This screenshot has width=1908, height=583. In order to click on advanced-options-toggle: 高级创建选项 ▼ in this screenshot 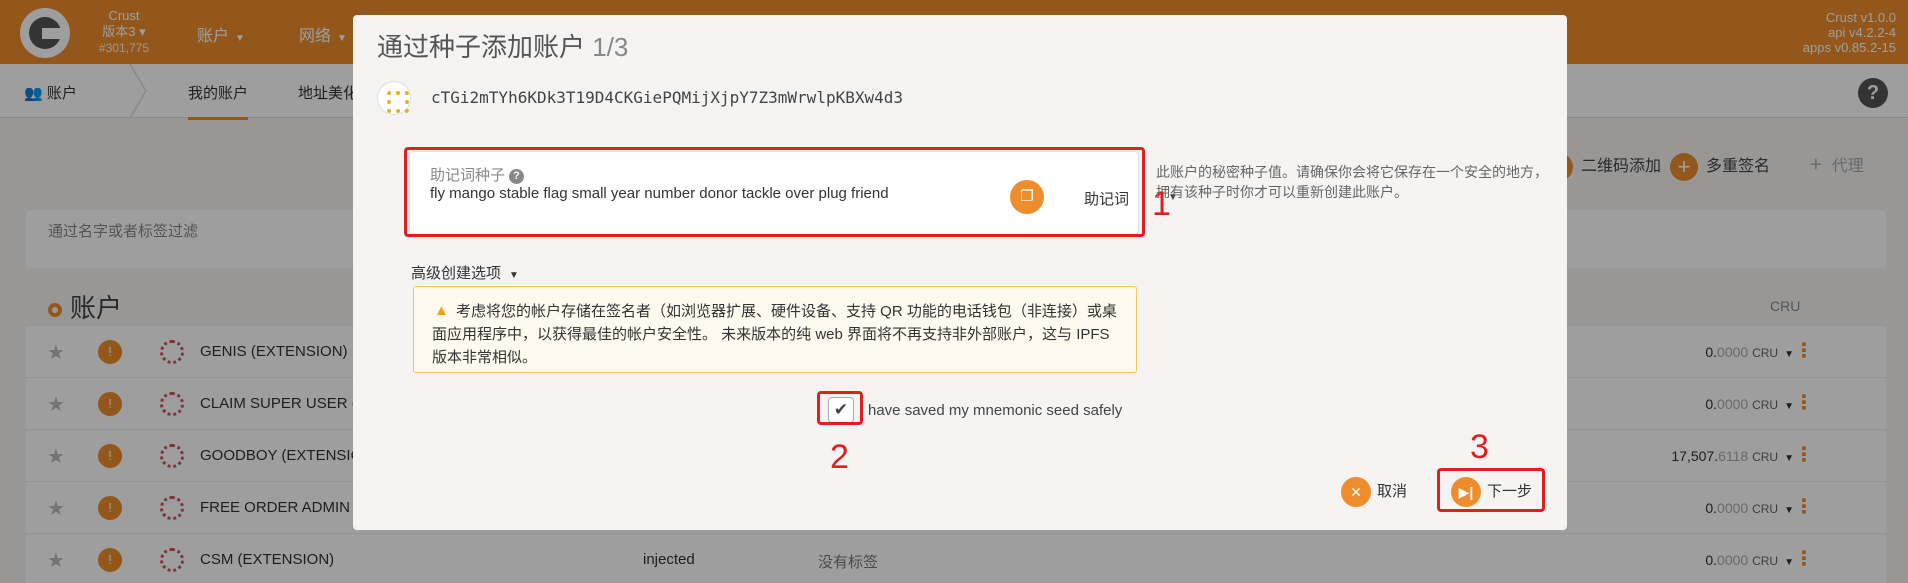, I will do `click(465, 272)`.